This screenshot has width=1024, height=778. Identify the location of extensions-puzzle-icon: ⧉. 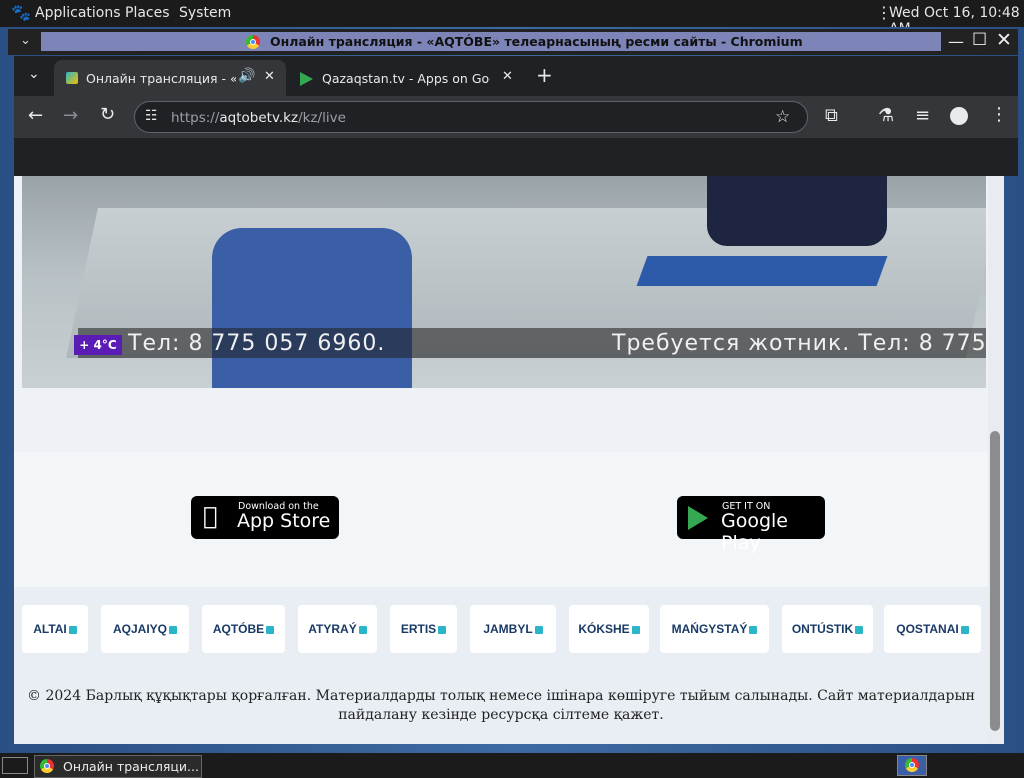
(831, 115).